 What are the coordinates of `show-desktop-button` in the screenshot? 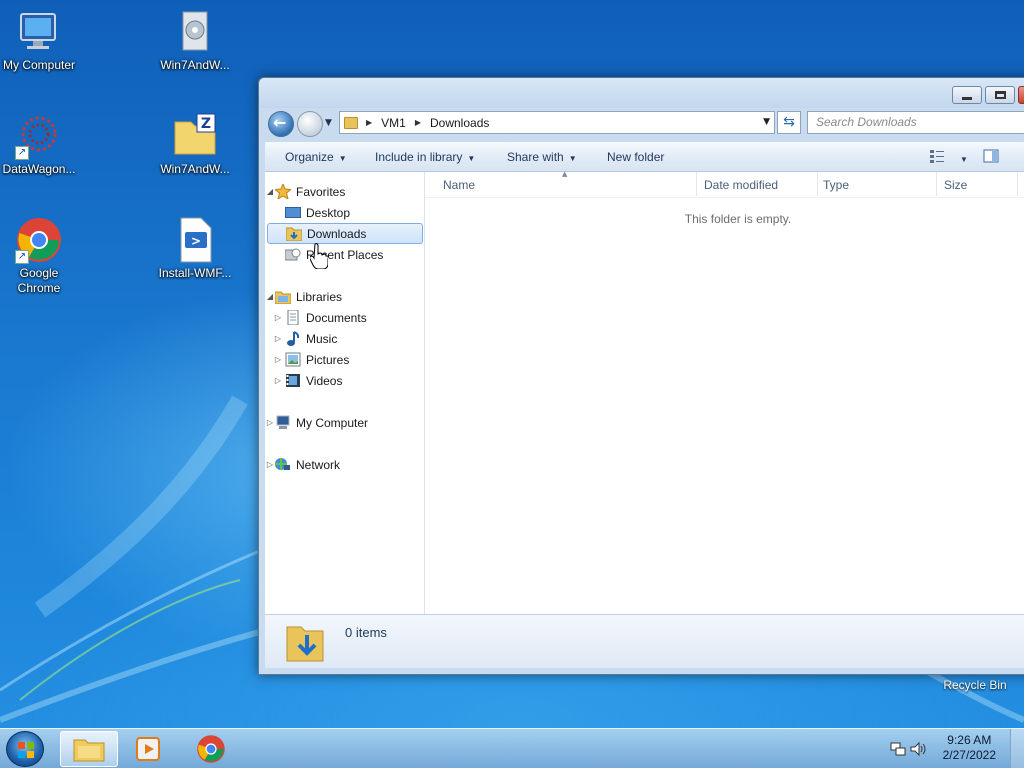 It's located at (1017, 748).